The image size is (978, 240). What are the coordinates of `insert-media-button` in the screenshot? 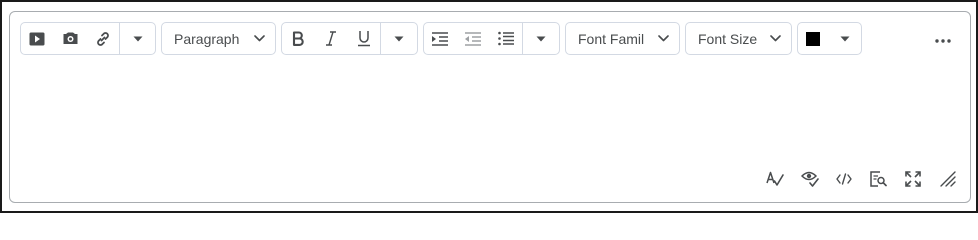 It's located at (37, 38).